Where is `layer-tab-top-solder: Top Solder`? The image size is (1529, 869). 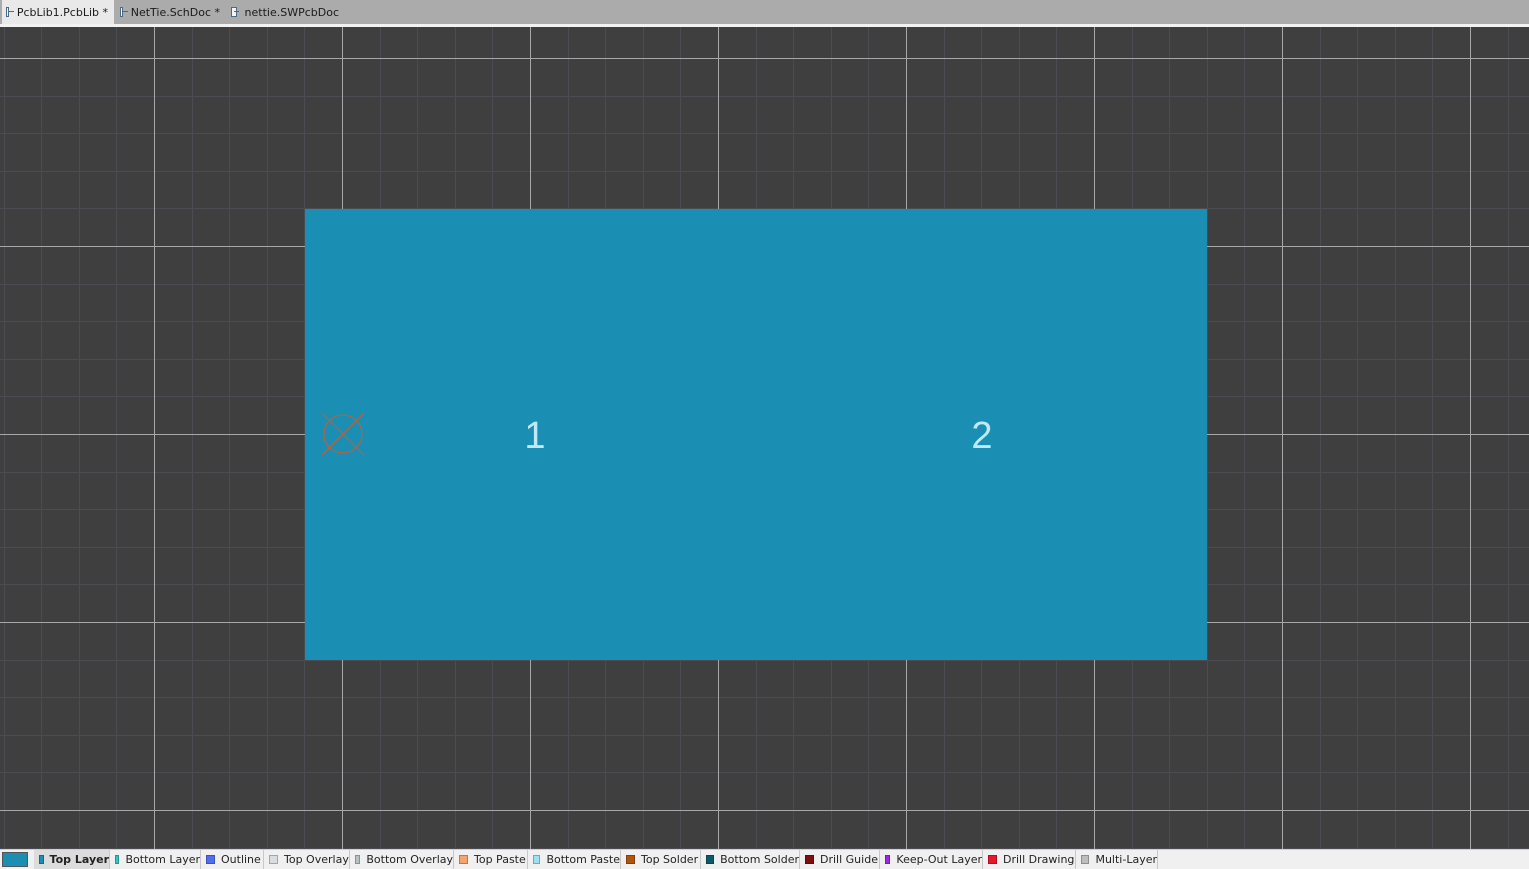
layer-tab-top-solder: Top Solder is located at coordinates (661, 859).